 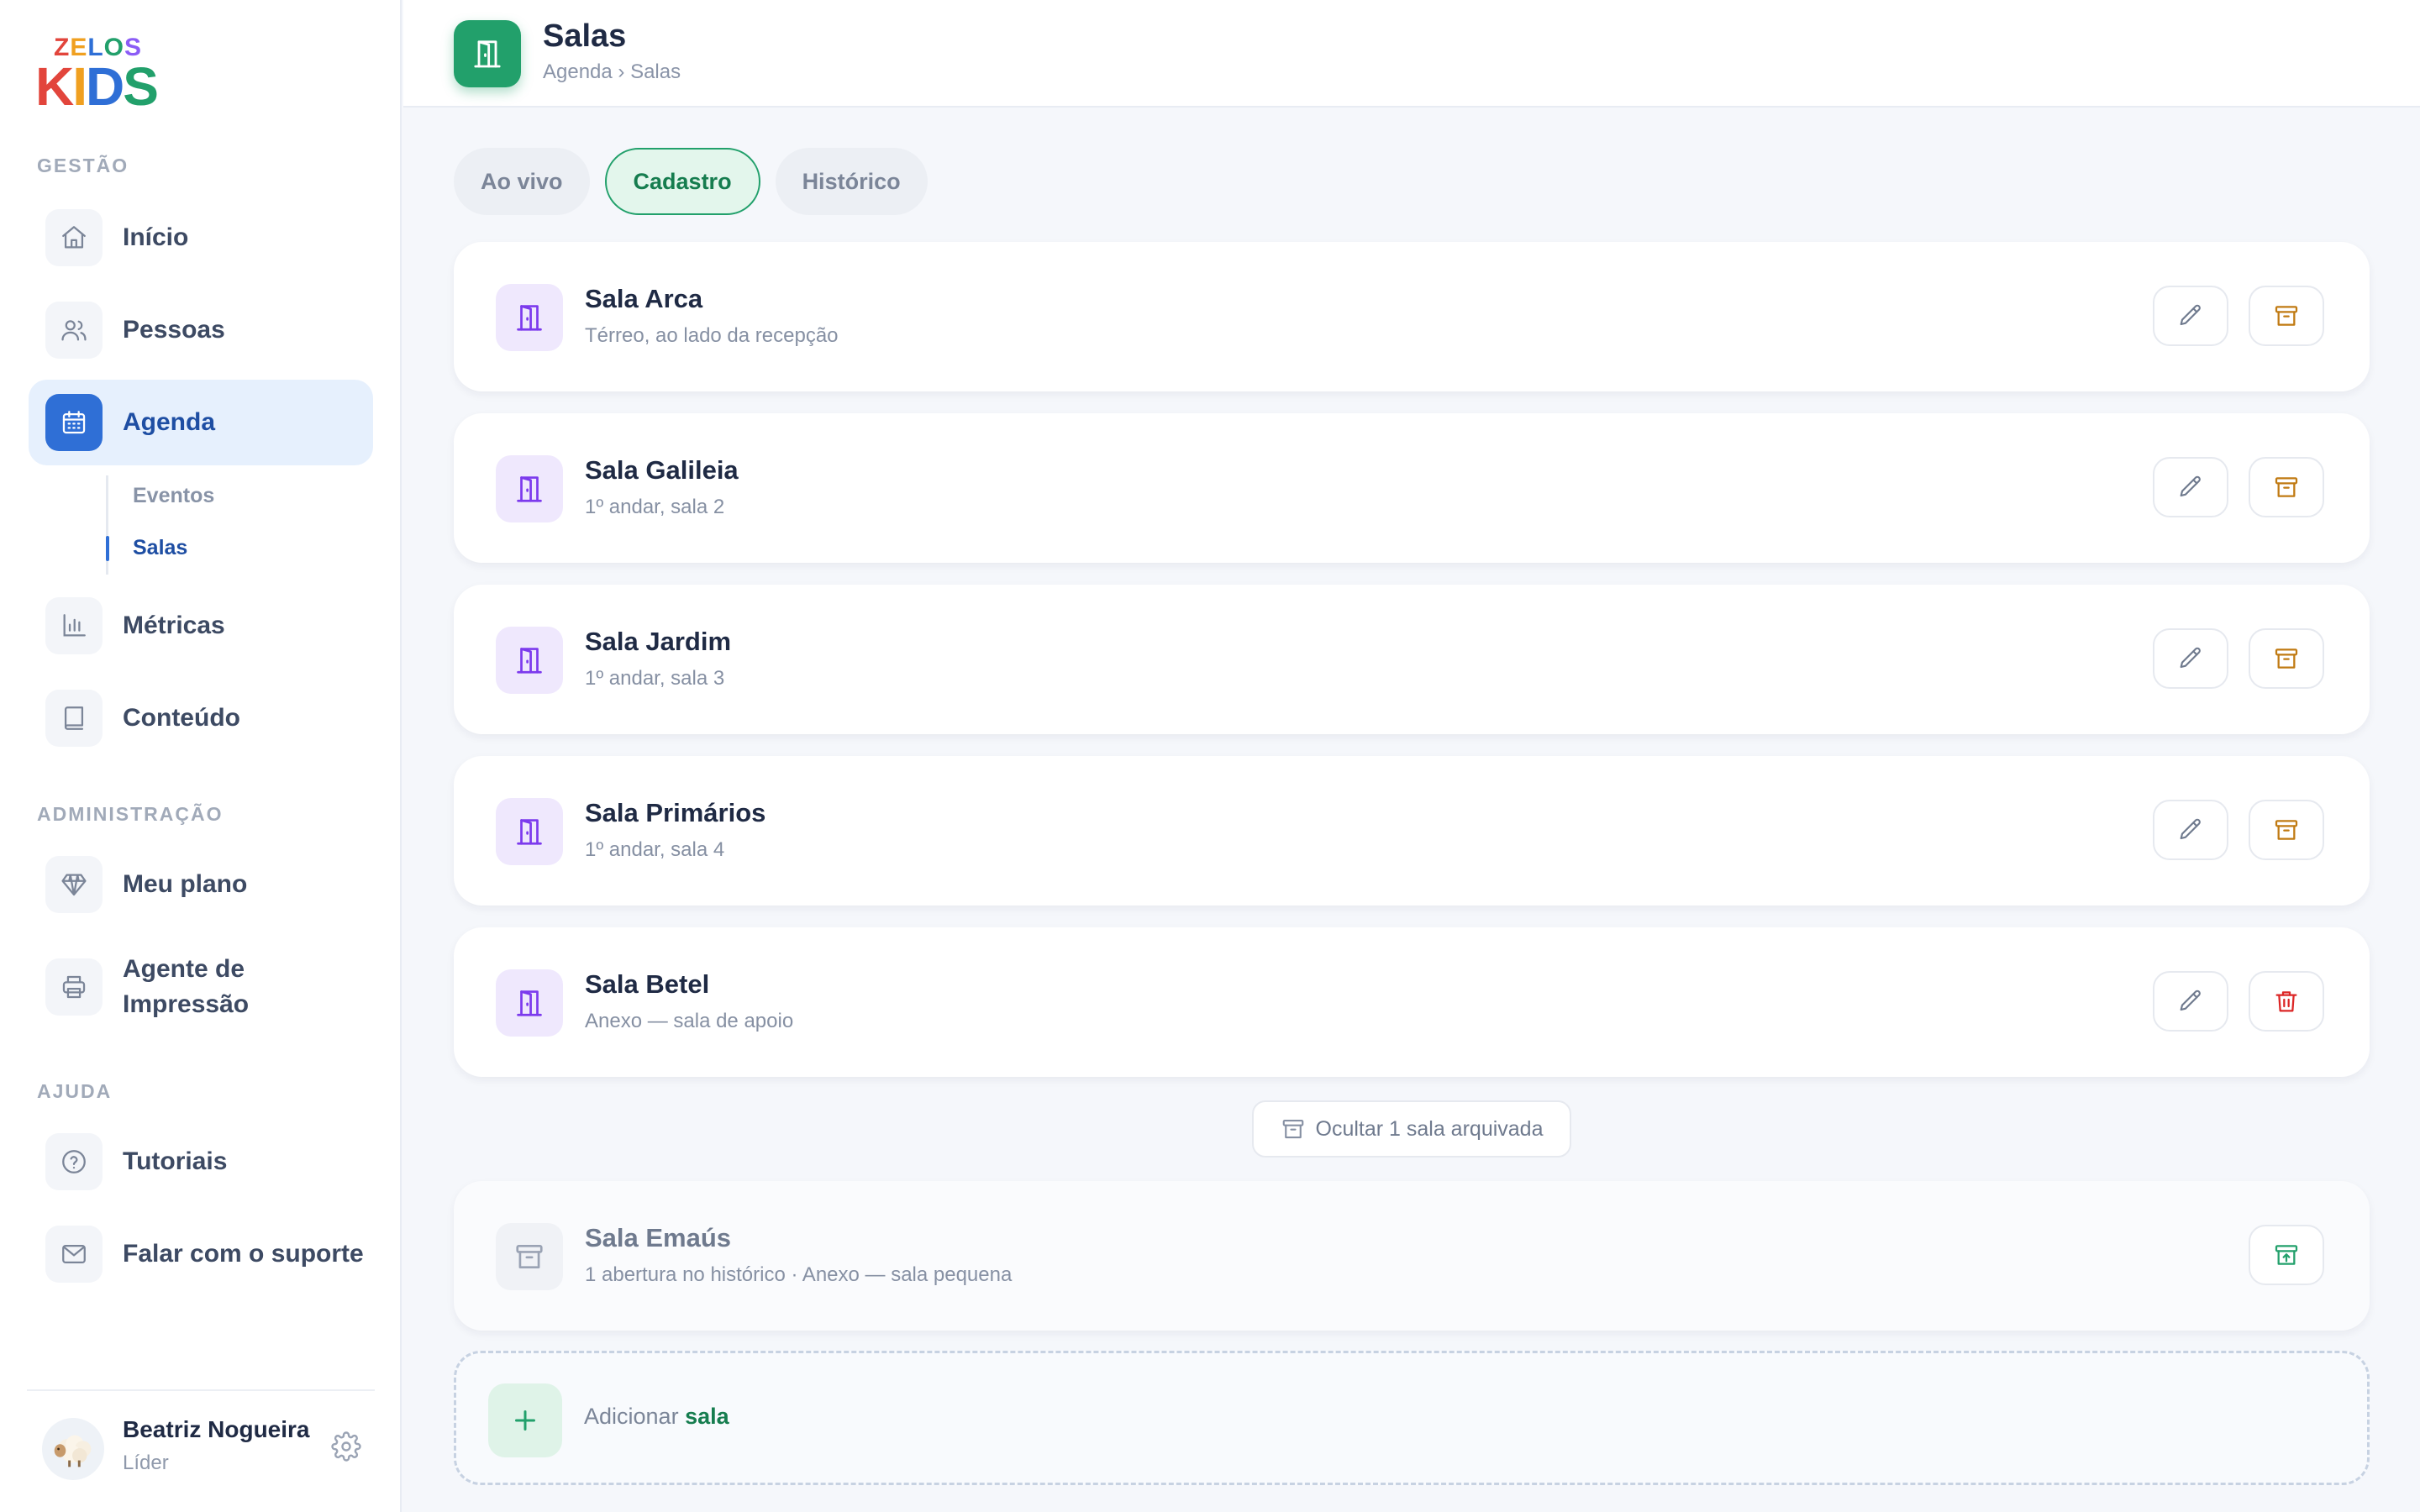 What do you see at coordinates (1412, 831) in the screenshot?
I see `room-card: Sala Primários 1º andar, sala 4` at bounding box center [1412, 831].